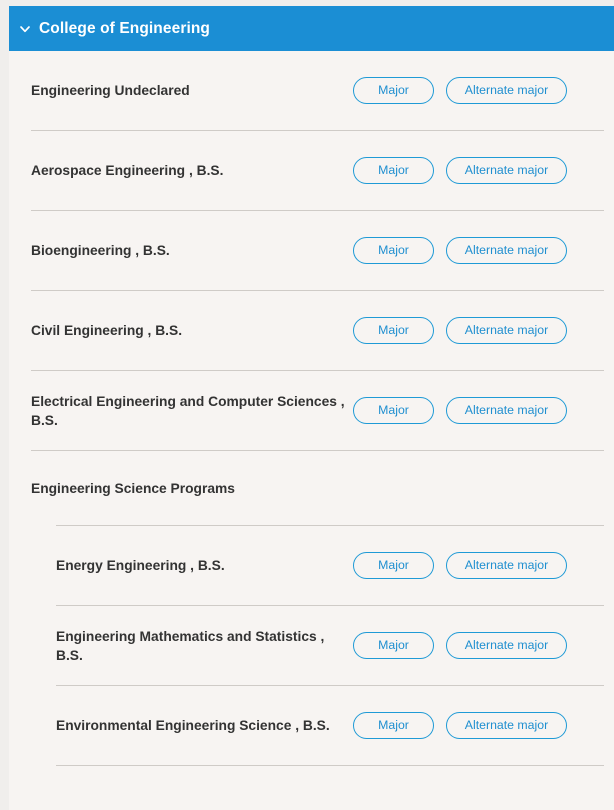 The width and height of the screenshot is (614, 810). What do you see at coordinates (127, 170) in the screenshot?
I see `program-name: Aerospace Engineering , B.S.` at bounding box center [127, 170].